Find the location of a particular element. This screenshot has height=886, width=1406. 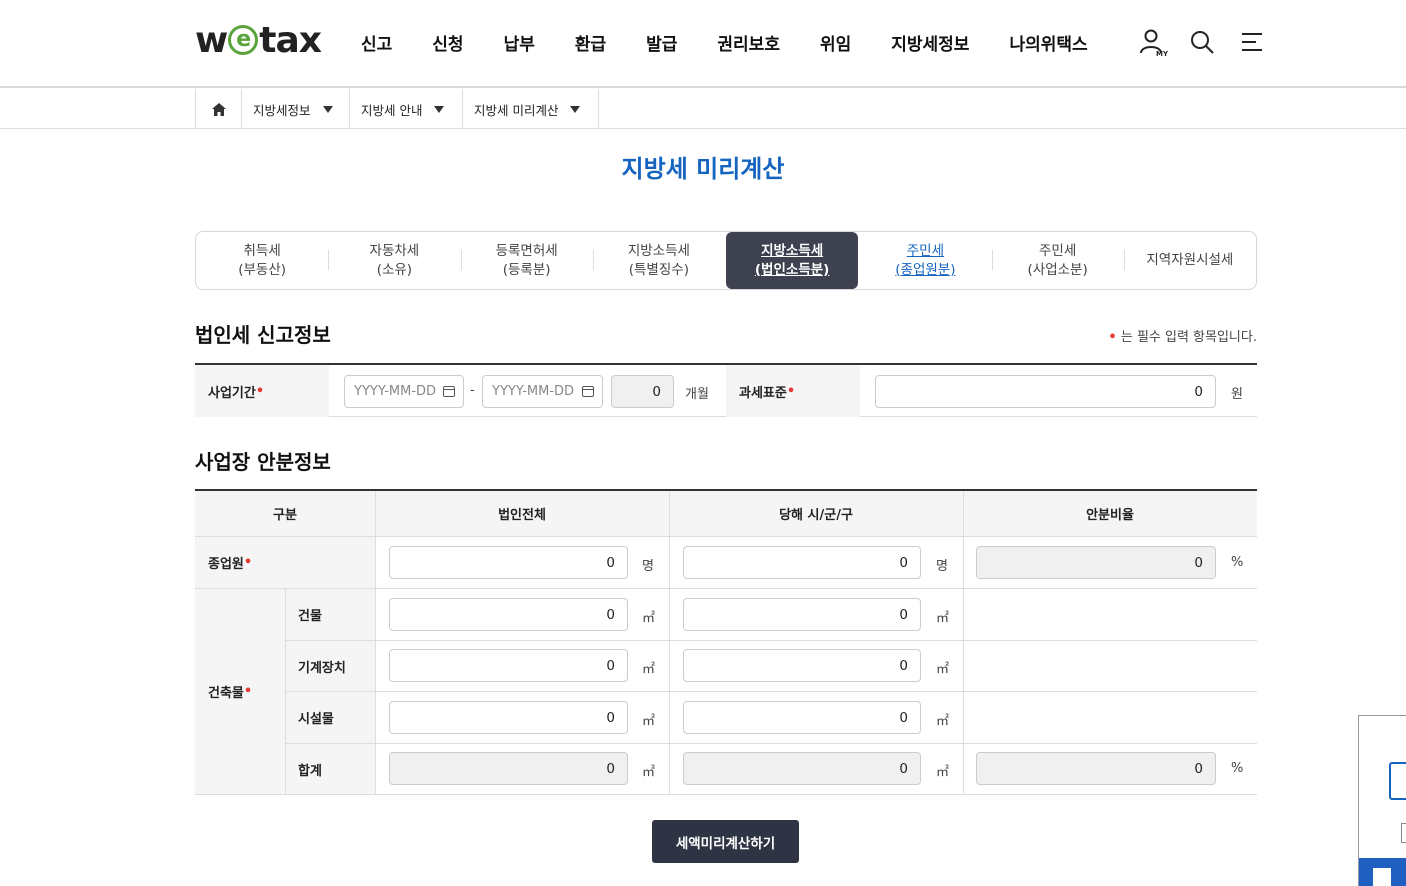

tax-base-label: 과세표준 • is located at coordinates (793, 391).